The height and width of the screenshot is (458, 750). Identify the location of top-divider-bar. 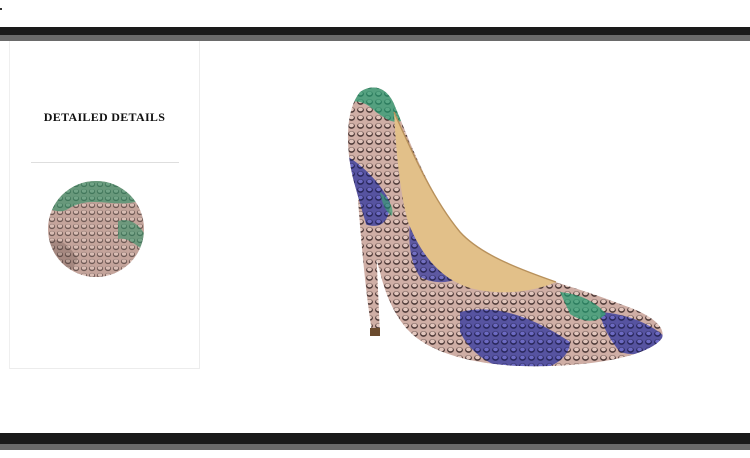
(375, 34).